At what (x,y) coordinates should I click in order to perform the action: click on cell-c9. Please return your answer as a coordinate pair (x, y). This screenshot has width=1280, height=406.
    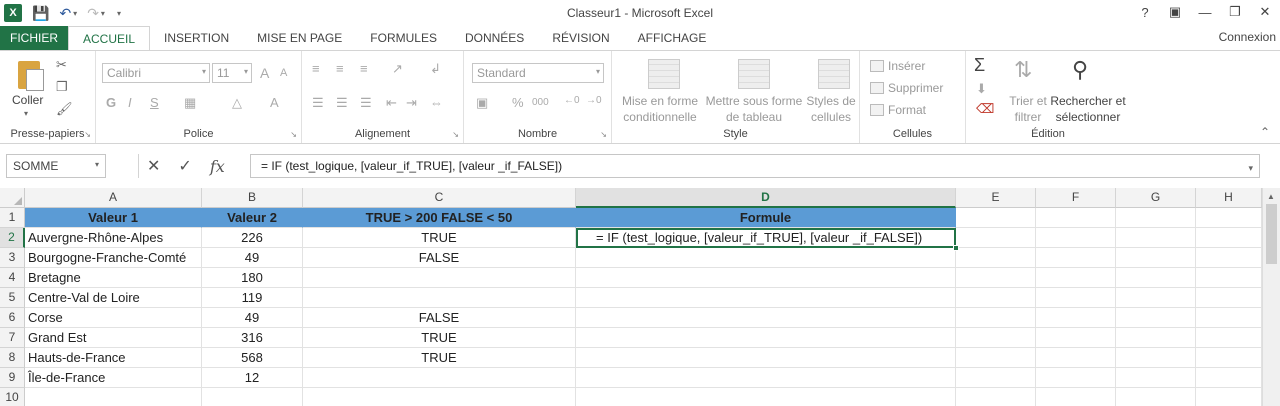
    Looking at the image, I should click on (439, 378).